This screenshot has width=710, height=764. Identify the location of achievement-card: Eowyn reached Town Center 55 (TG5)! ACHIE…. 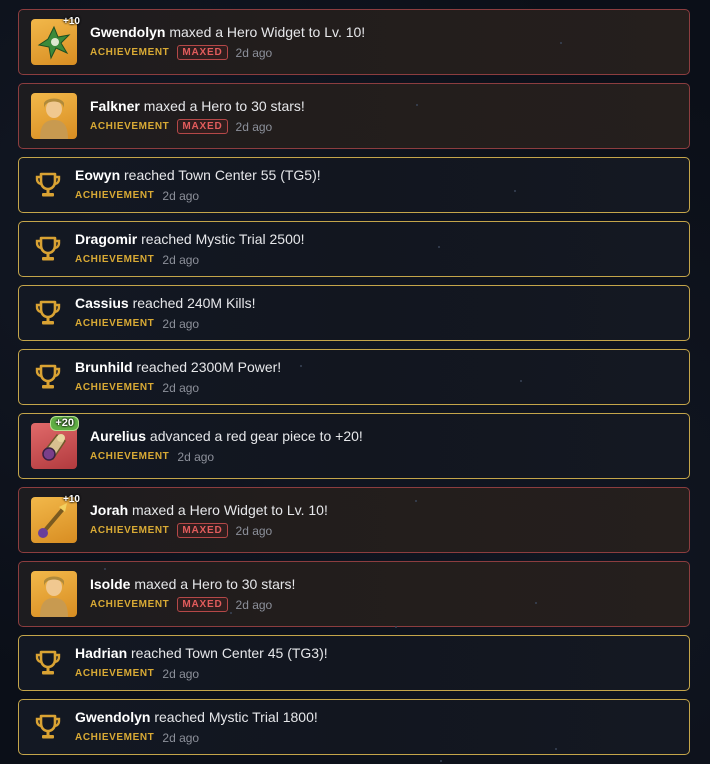
(354, 185).